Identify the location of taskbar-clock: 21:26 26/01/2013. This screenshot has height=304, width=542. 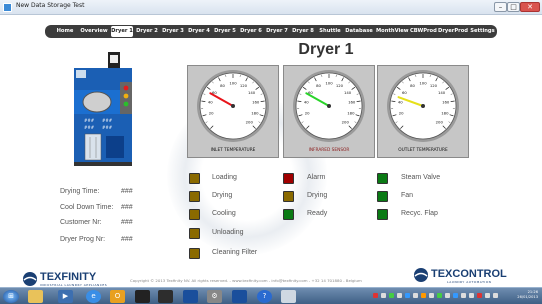
(527, 295).